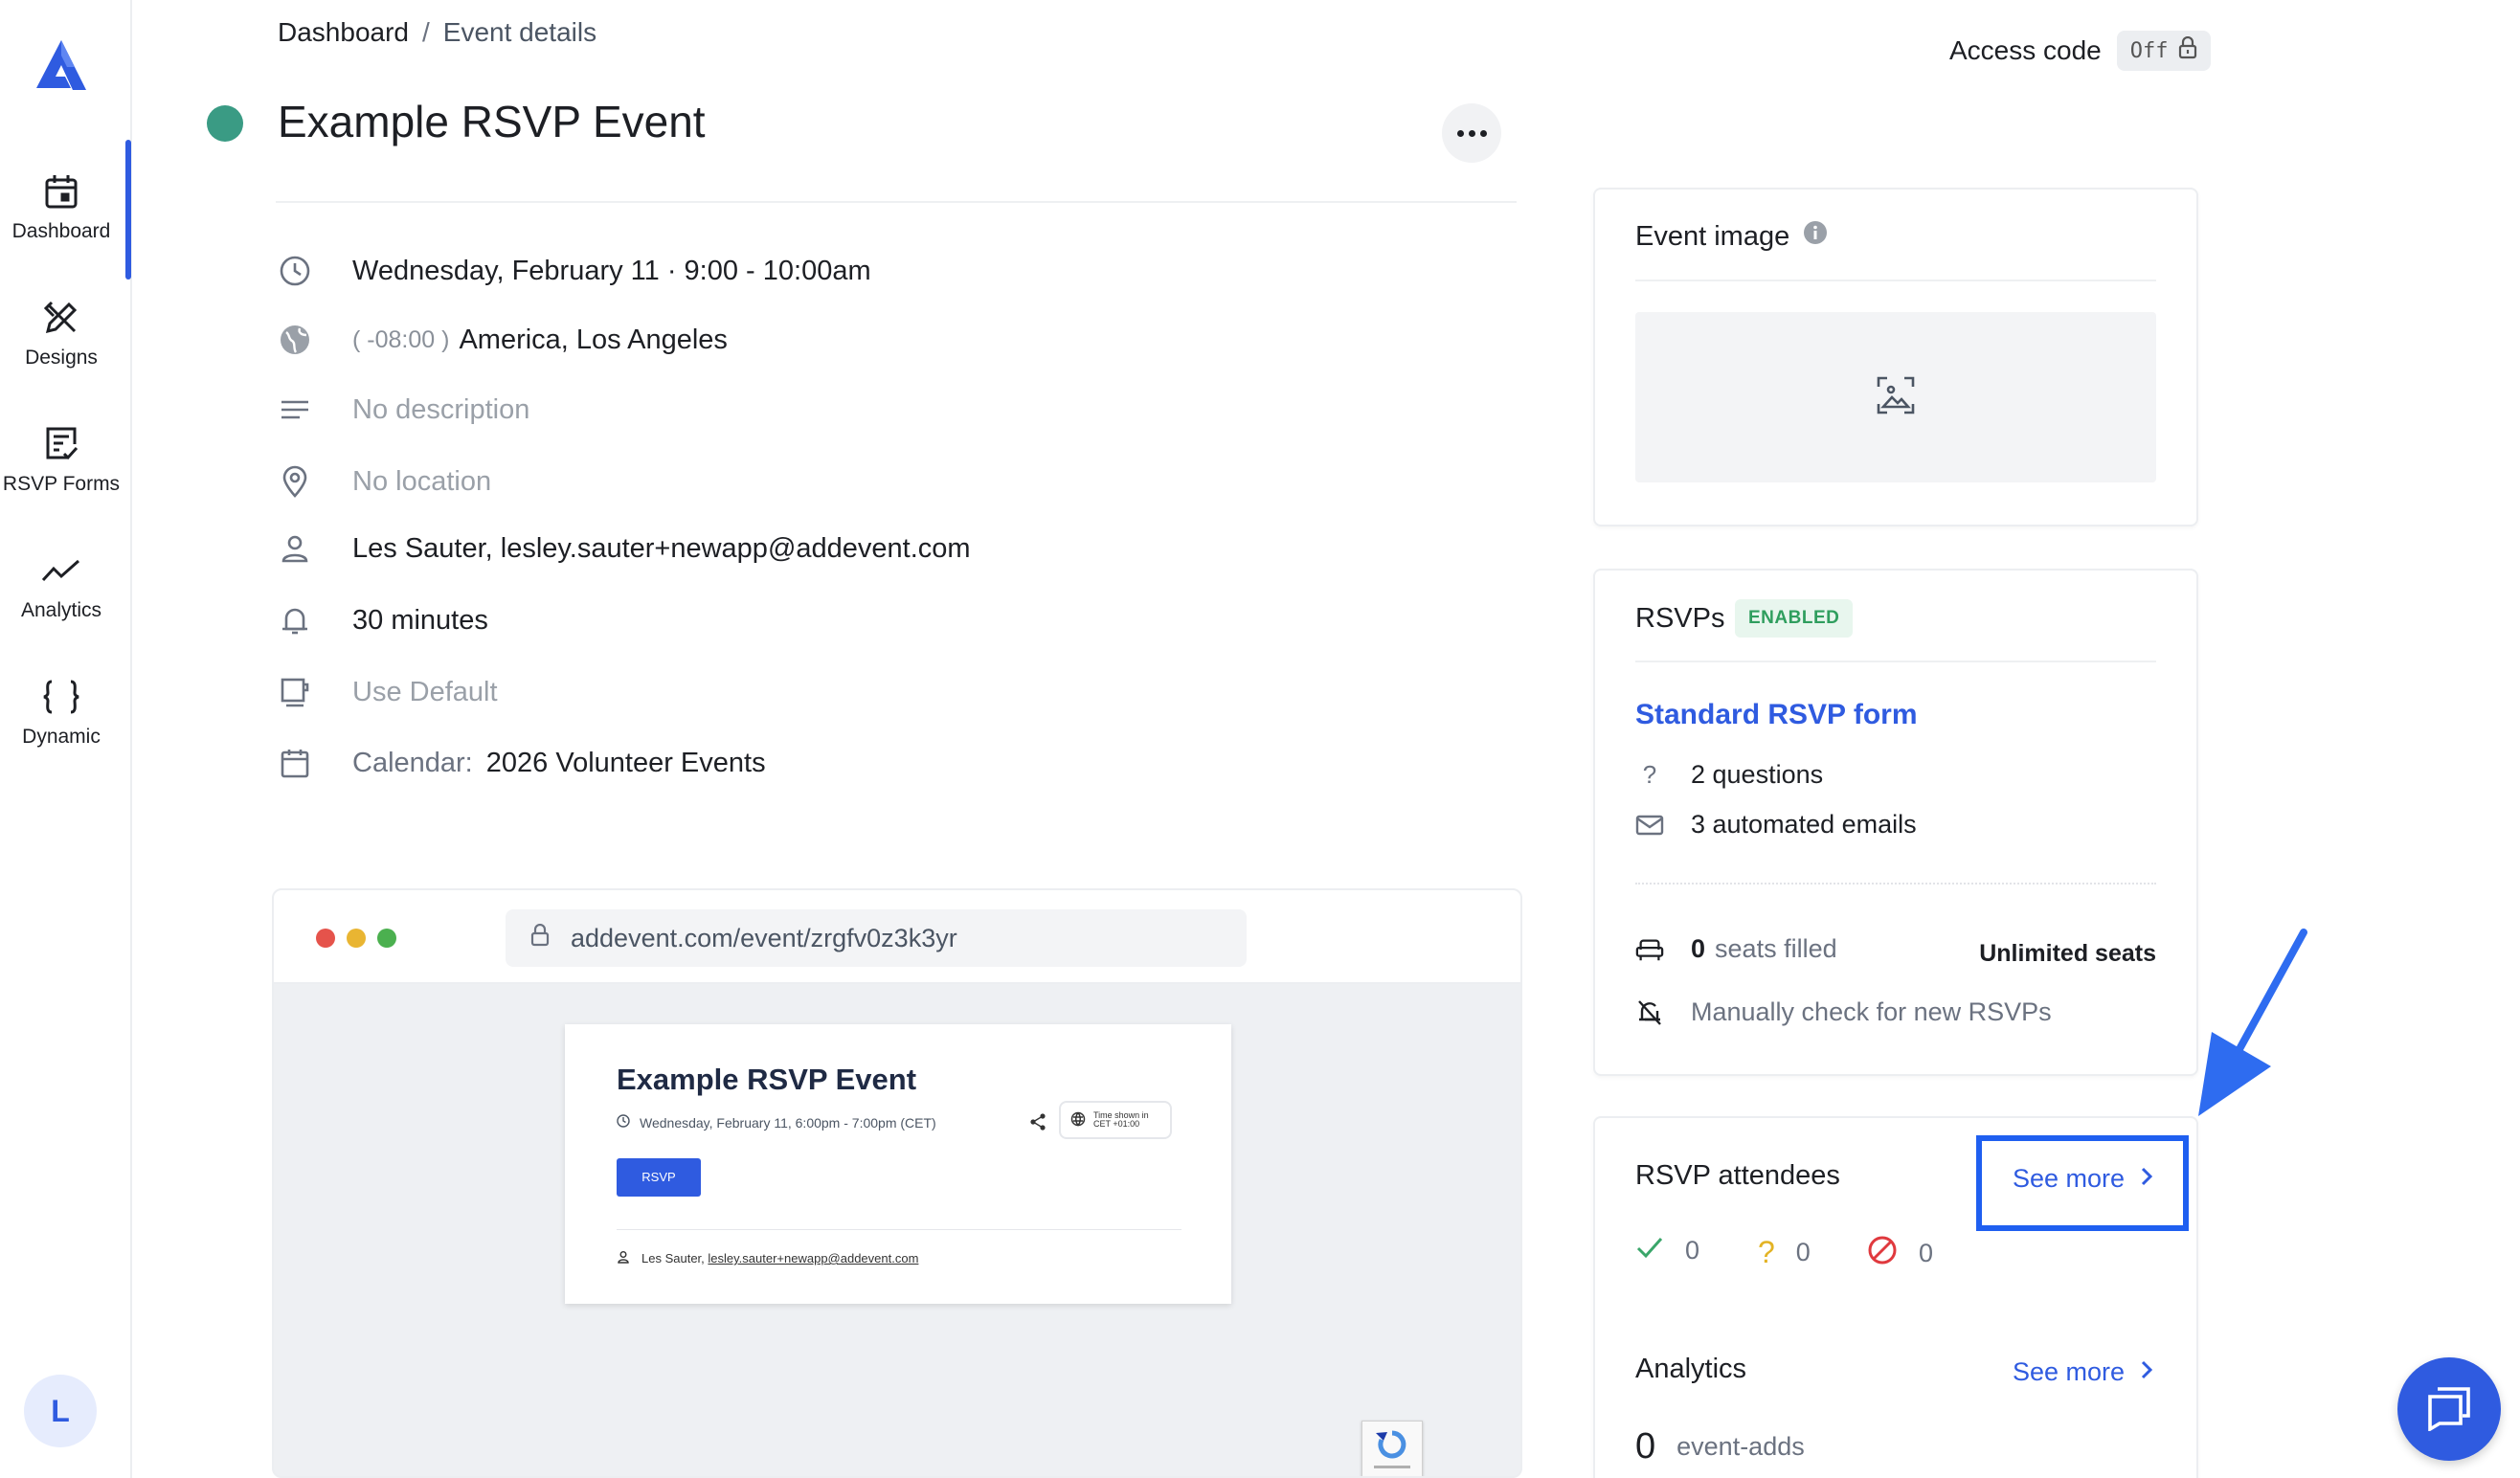 The image size is (2520, 1478). I want to click on page-title: Example RSVP Event, so click(492, 121).